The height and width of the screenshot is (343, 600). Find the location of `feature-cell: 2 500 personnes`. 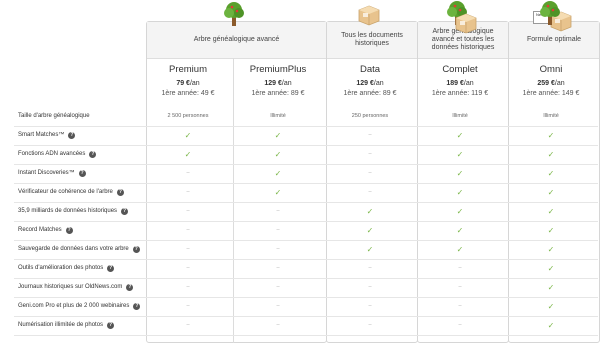

feature-cell: 2 500 personnes is located at coordinates (188, 116).